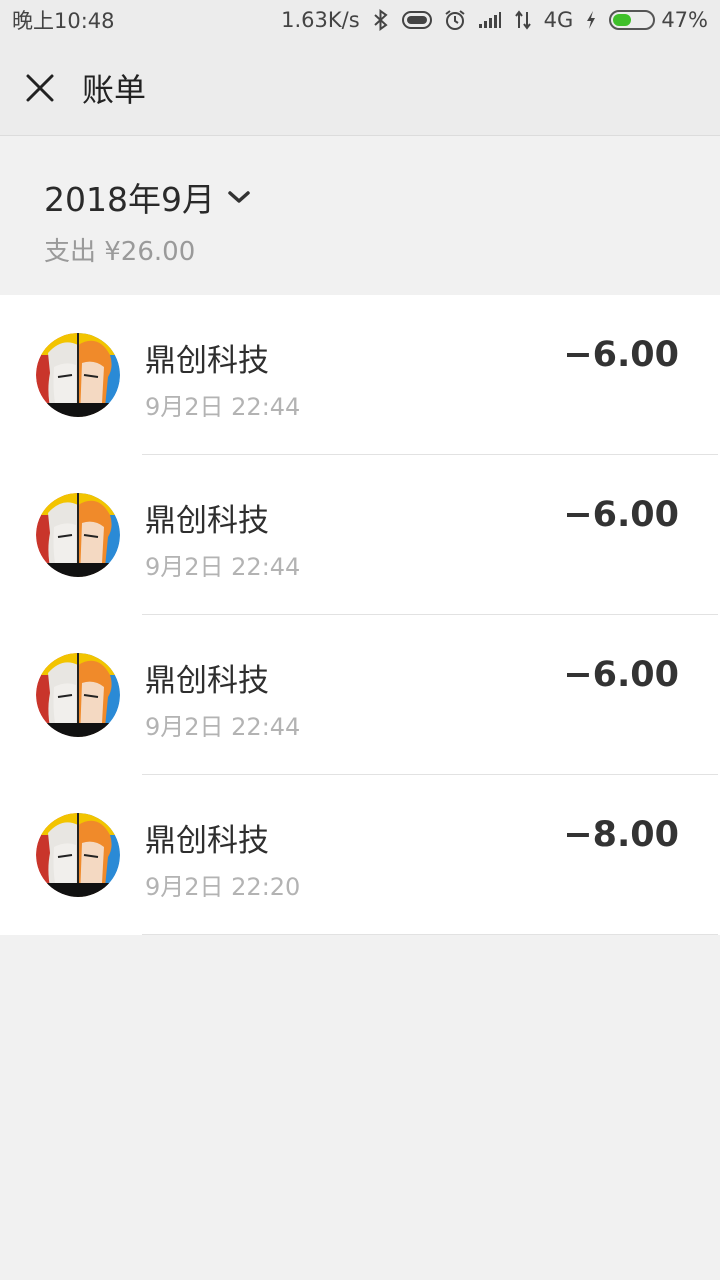  I want to click on battery-icon, so click(632, 20).